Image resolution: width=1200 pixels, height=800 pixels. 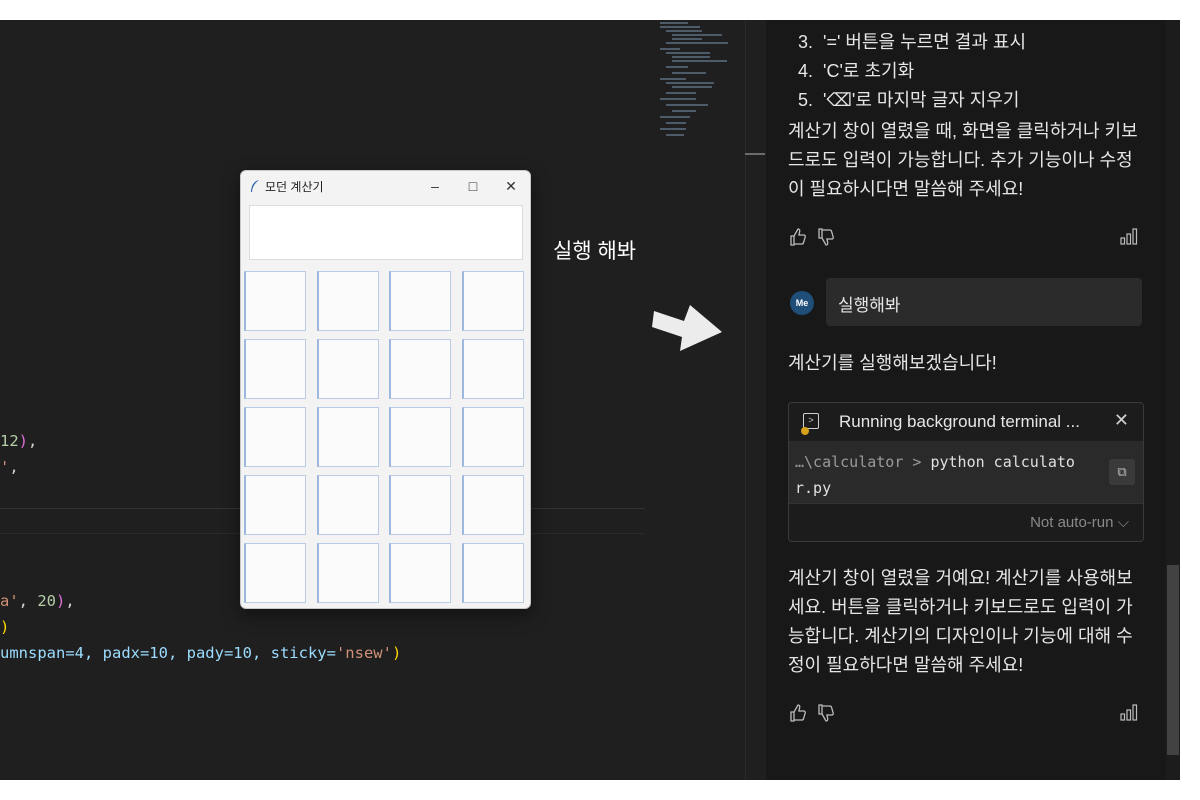 I want to click on code-line: a', 20),, so click(x=37, y=601).